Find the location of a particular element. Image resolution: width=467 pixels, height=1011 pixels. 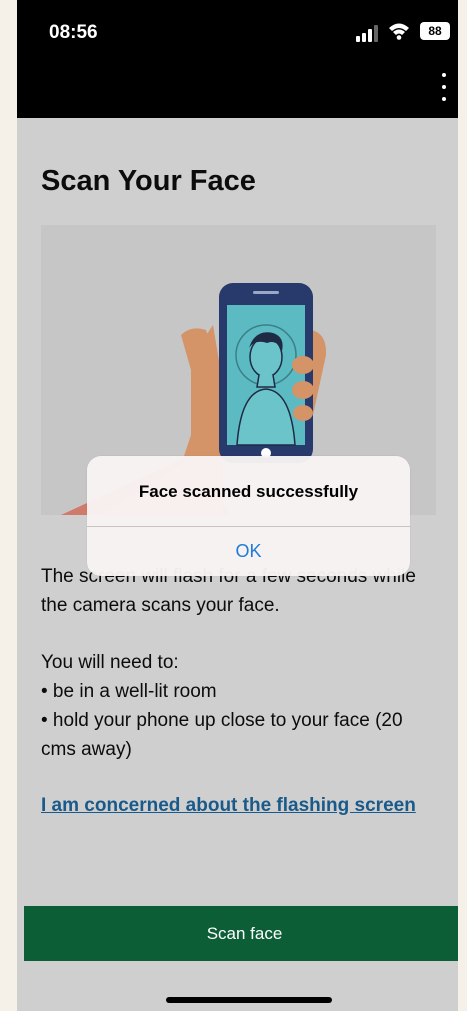

page-title: Scan Your Face is located at coordinates (148, 181).